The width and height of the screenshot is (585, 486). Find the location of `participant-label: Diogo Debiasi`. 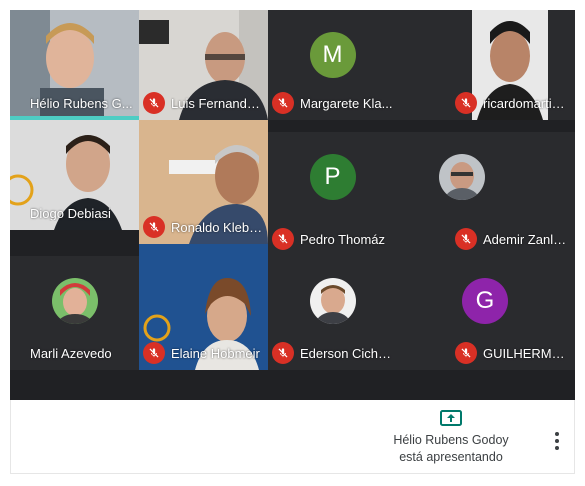

participant-label: Diogo Debiasi is located at coordinates (74, 213).